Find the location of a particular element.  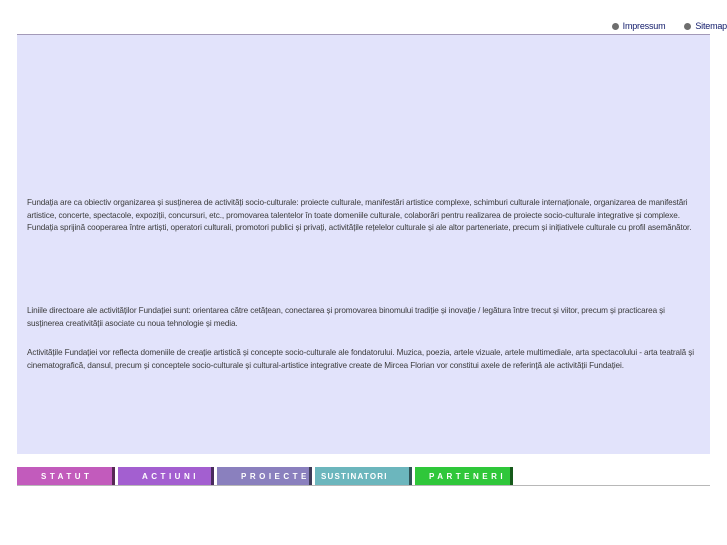

nav-tab-label: SUSTINATORI is located at coordinates (354, 476).